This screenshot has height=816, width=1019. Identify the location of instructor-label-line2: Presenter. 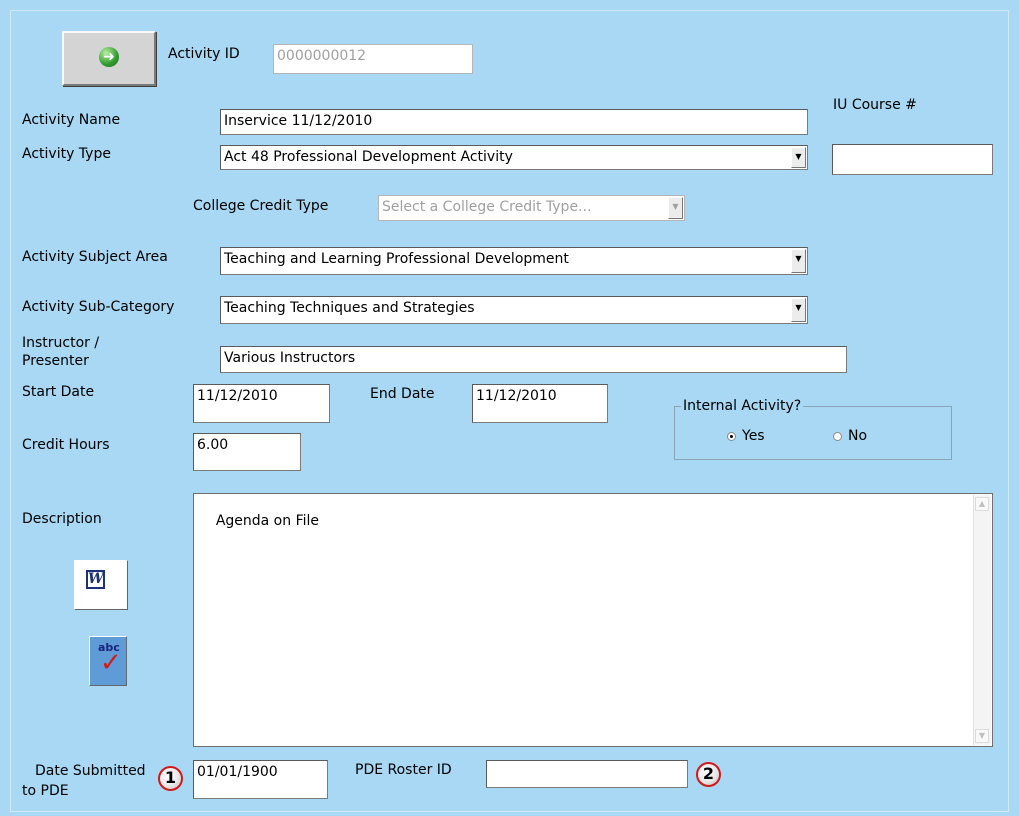
(55, 361).